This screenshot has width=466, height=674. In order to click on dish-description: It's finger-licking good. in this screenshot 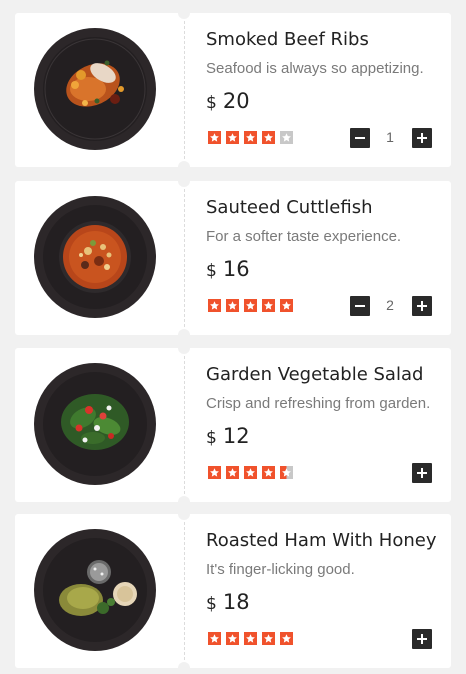, I will do `click(280, 569)`.